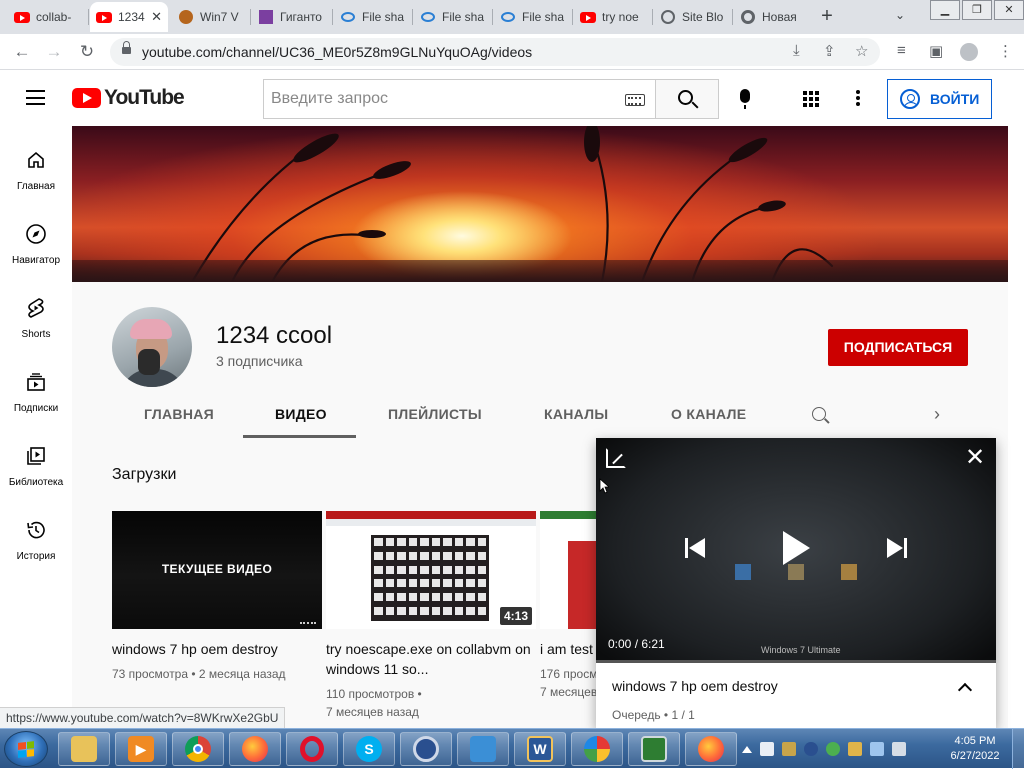  What do you see at coordinates (811, 99) in the screenshot?
I see `apps-grid-icon` at bounding box center [811, 99].